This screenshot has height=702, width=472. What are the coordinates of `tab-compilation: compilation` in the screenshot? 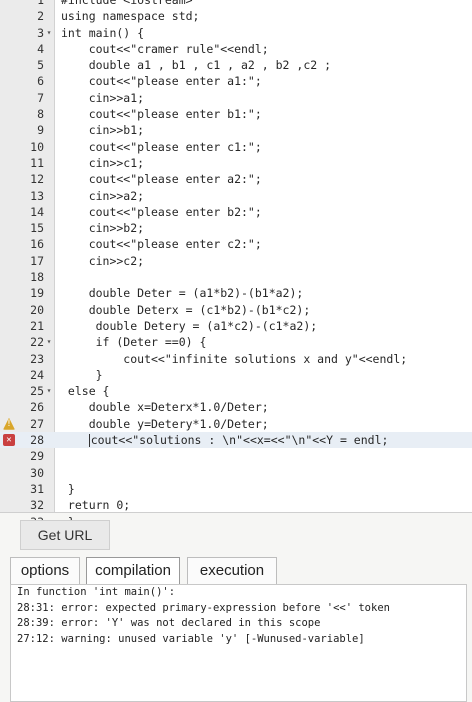 It's located at (133, 570).